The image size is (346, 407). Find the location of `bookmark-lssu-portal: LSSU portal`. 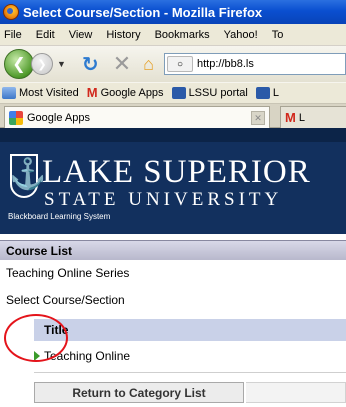

bookmark-lssu-portal: LSSU portal is located at coordinates (209, 93).